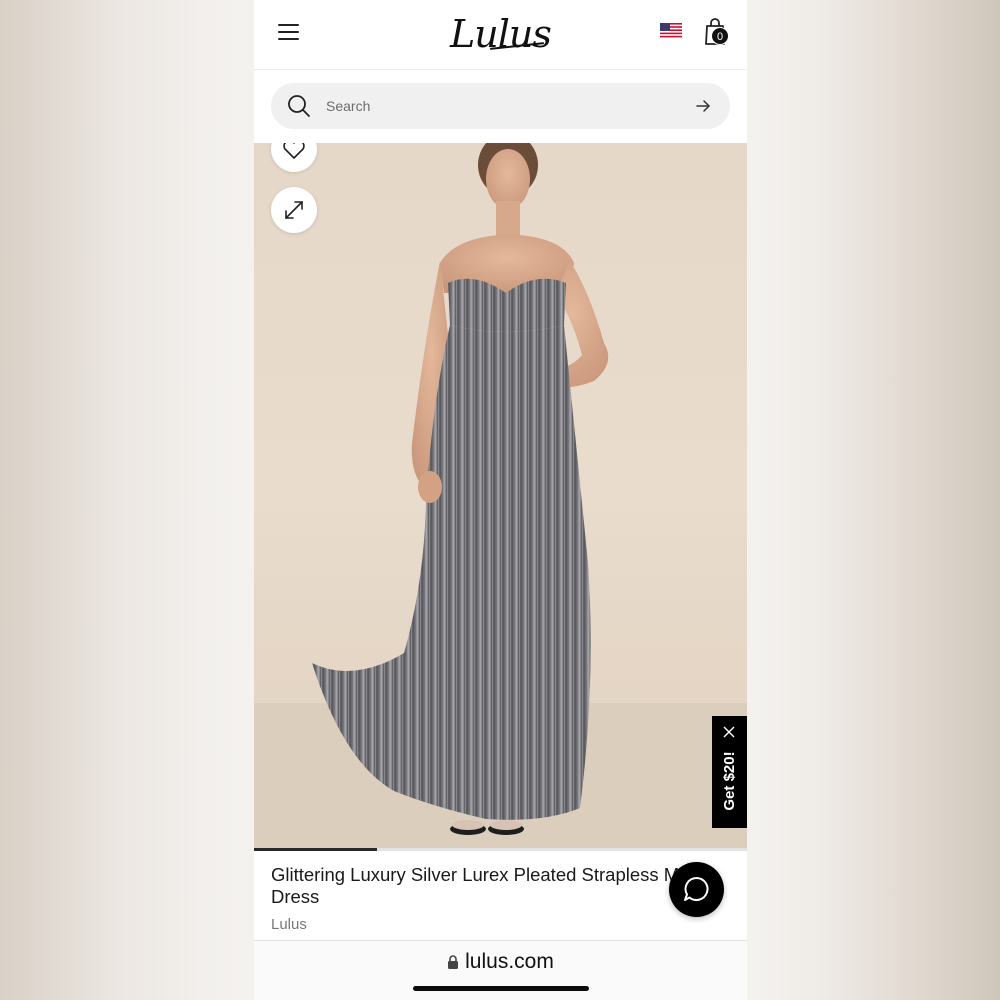 The image size is (1000, 1000). I want to click on browser-address-bar: lulus.com, so click(500, 970).